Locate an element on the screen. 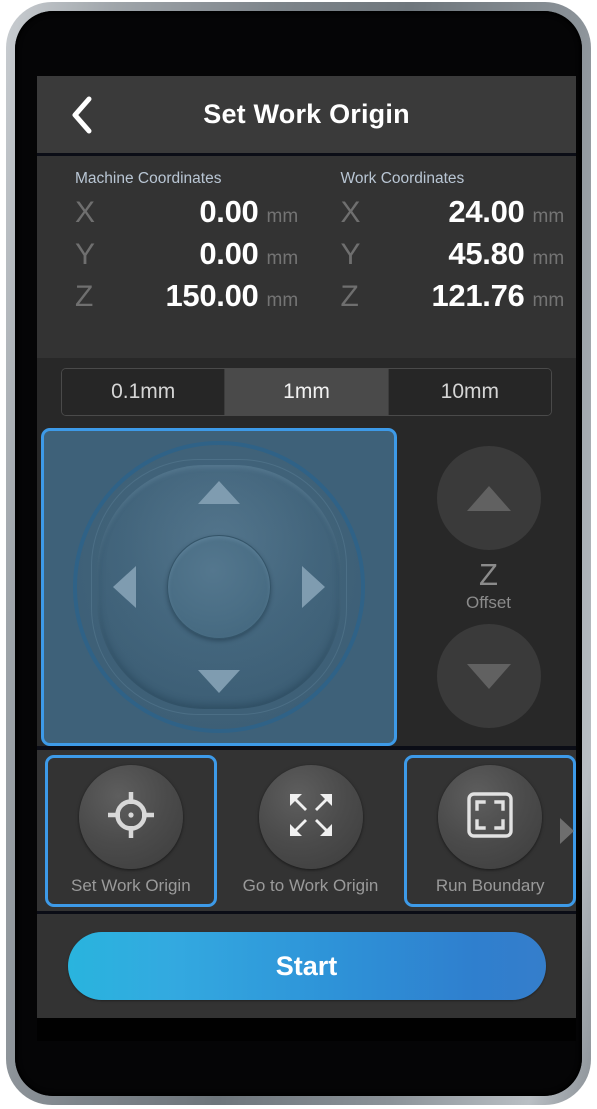 This screenshot has height=1109, width=597. machine-coordinate-row-z: Z 150.00 mm is located at coordinates (191, 299).